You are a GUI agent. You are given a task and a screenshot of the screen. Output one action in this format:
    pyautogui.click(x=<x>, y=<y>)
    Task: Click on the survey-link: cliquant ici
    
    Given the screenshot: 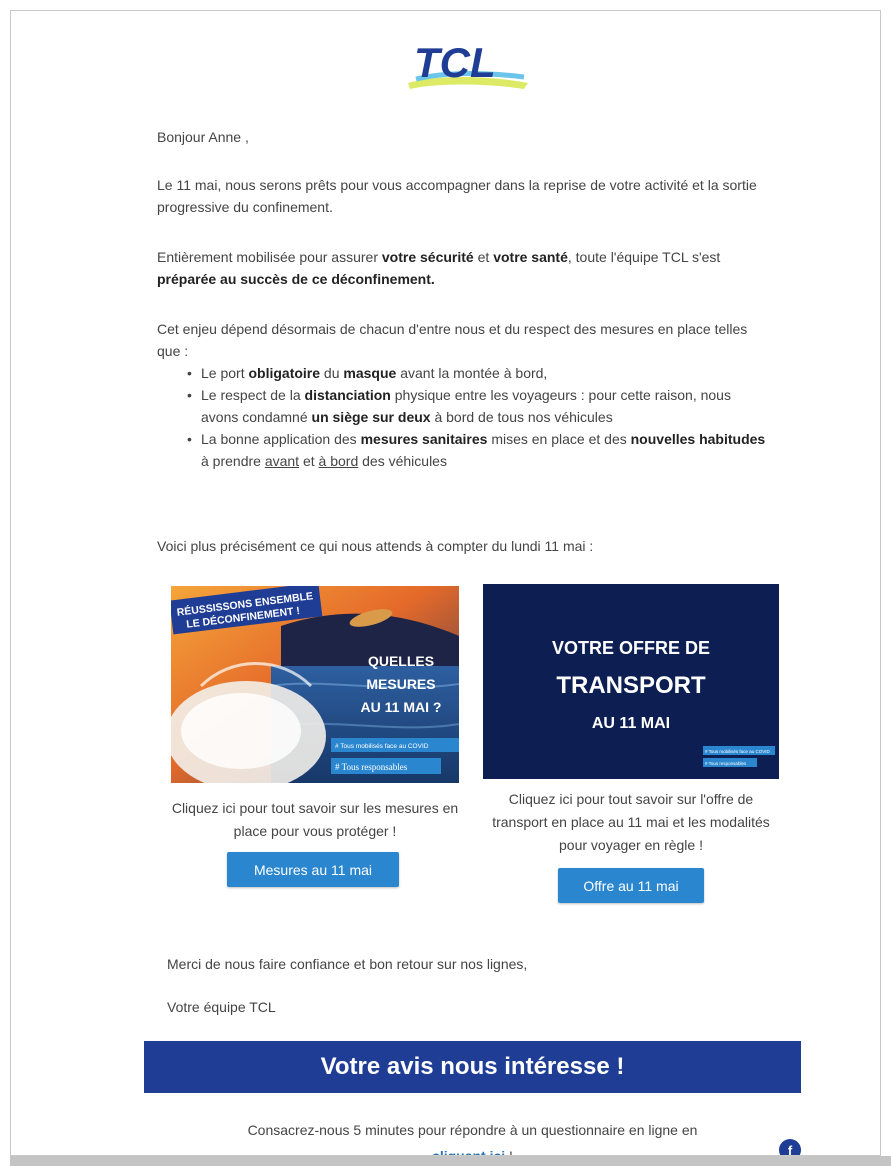 What is the action you would take?
    pyautogui.click(x=468, y=1151)
    